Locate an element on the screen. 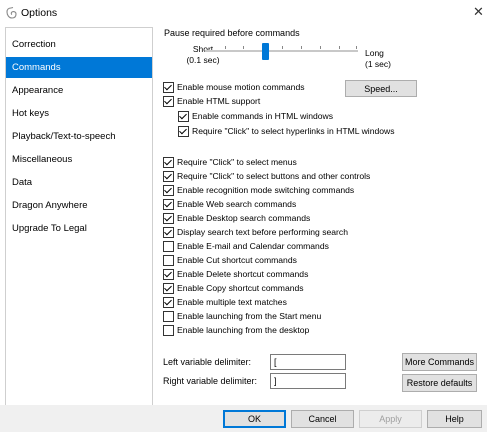 The image size is (487, 432). checkbox-label: Enable Delete shortcut commands is located at coordinates (243, 274).